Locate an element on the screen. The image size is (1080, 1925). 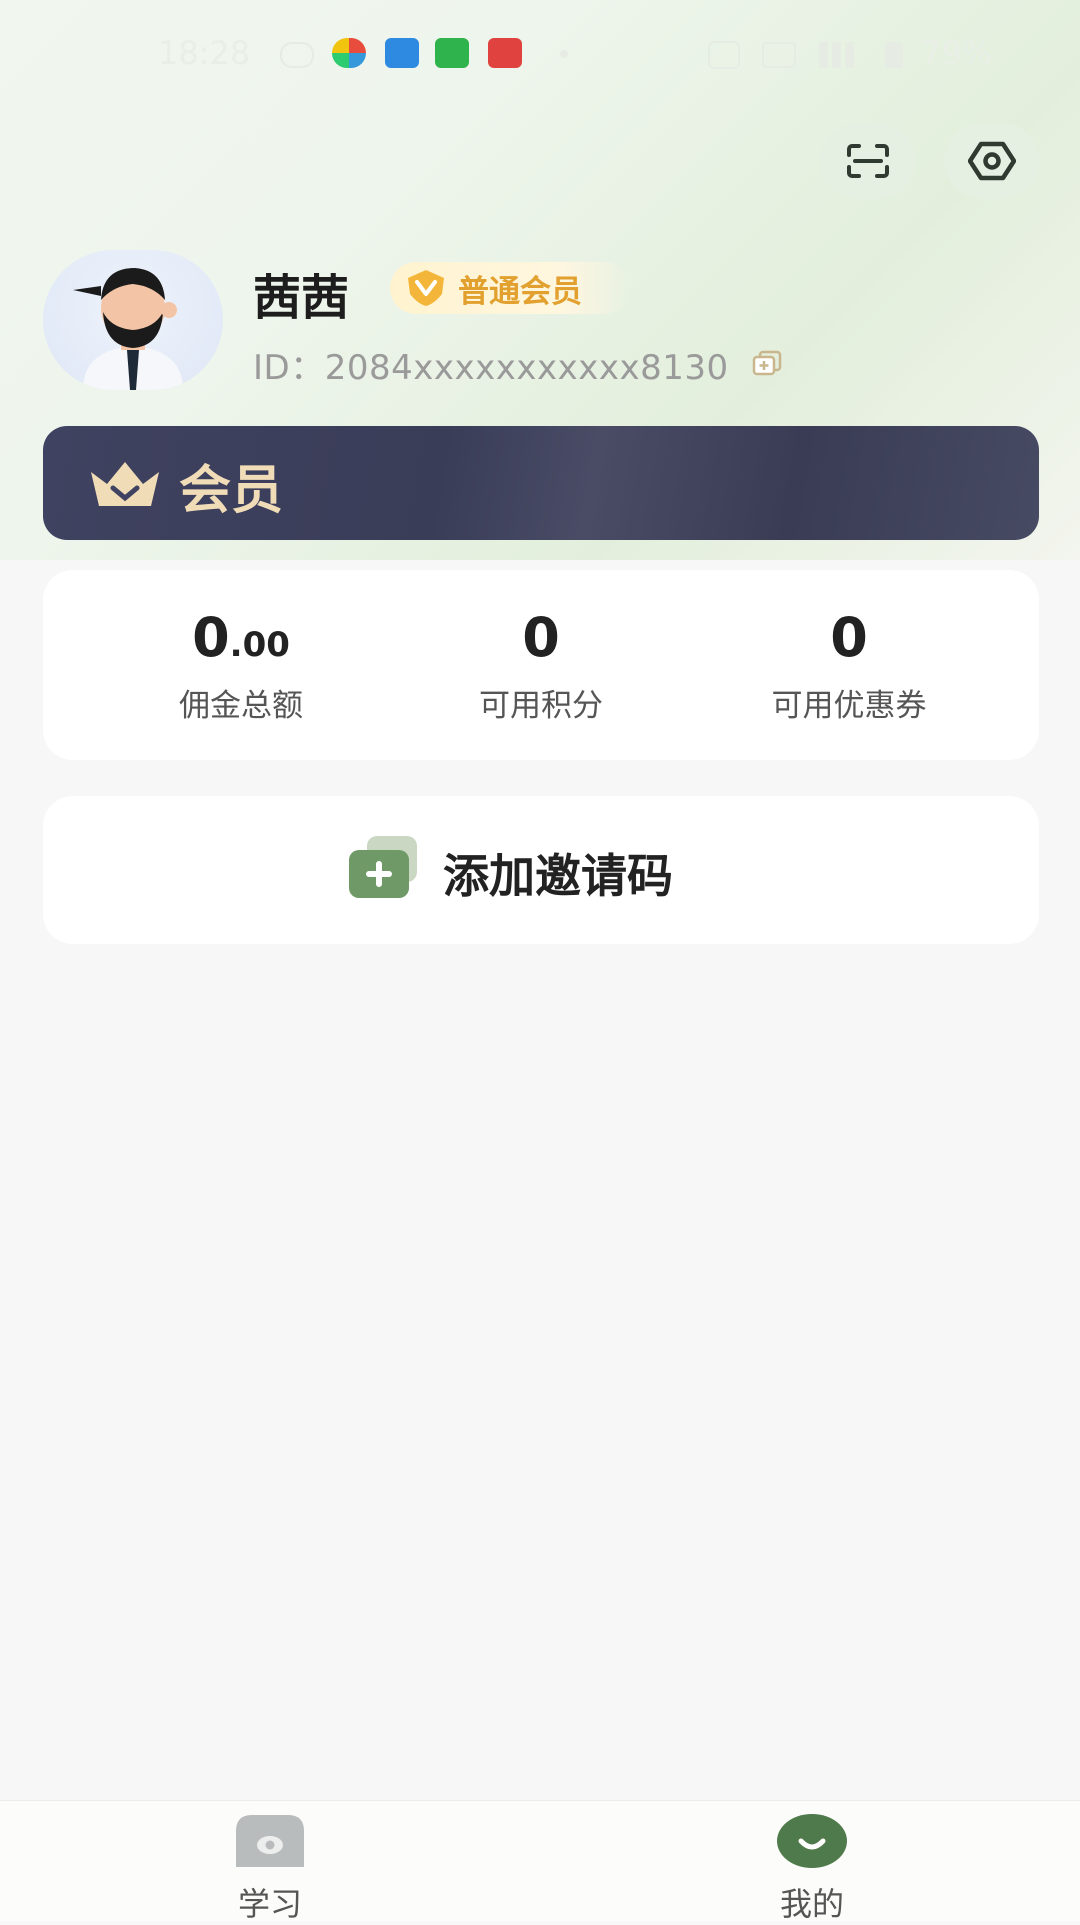
signal-icon is located at coordinates (840, 55).